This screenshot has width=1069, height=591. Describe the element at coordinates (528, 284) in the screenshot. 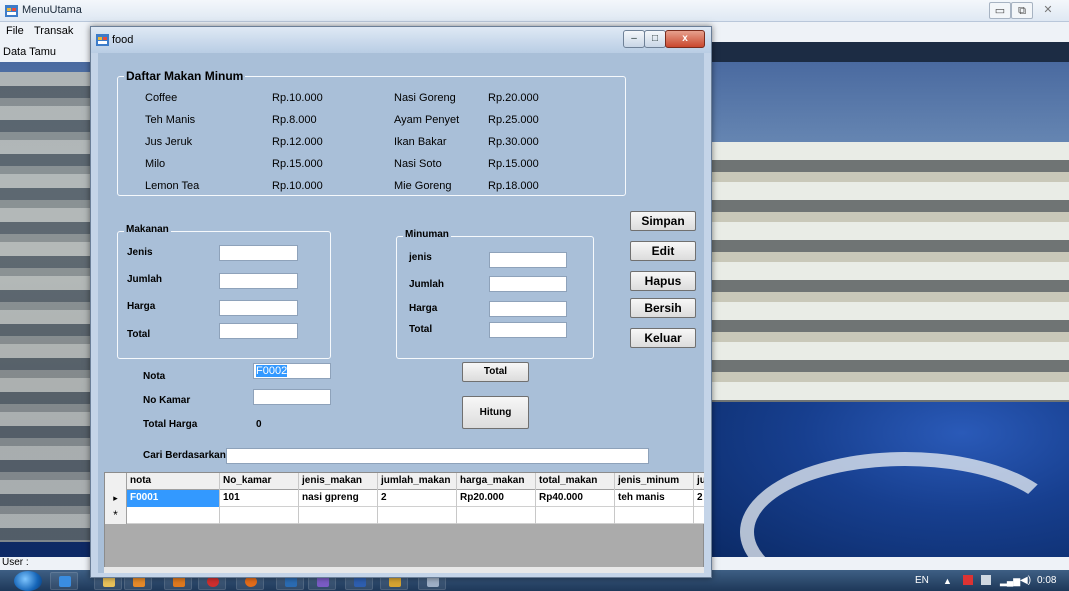

I see `minuman-jumlah-input` at that location.